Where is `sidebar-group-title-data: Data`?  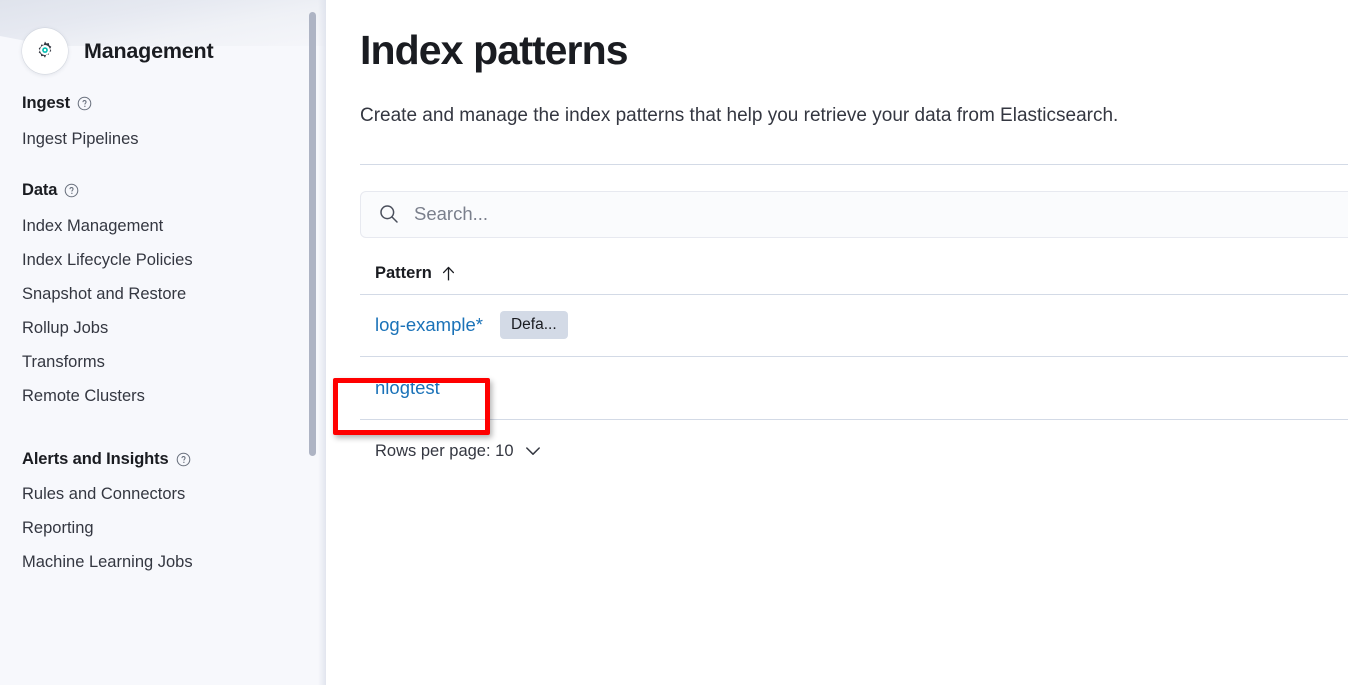 sidebar-group-title-data: Data is located at coordinates (163, 190).